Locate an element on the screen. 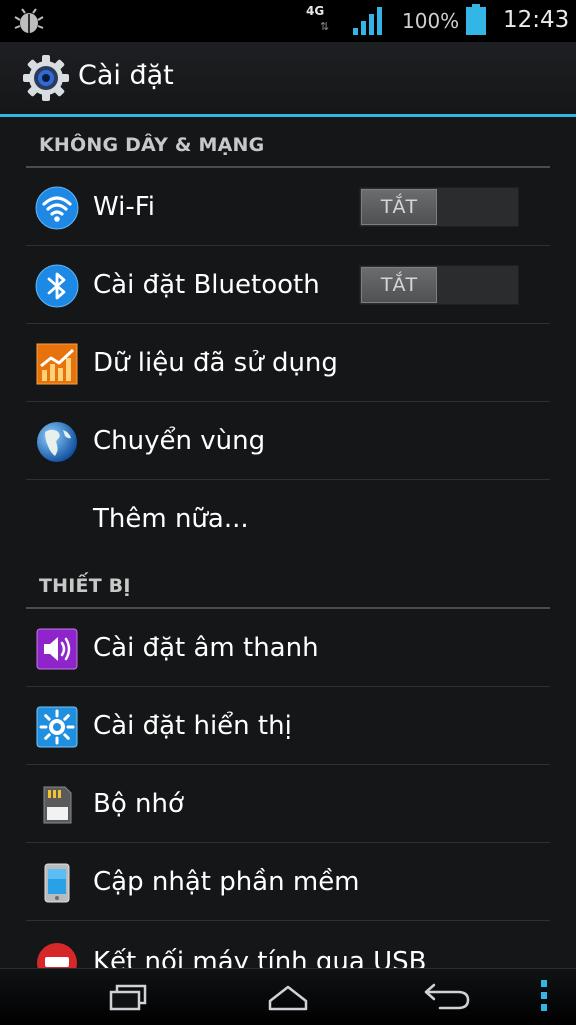 The height and width of the screenshot is (1025, 576). settings-item-label: Wi-Fi is located at coordinates (124, 207).